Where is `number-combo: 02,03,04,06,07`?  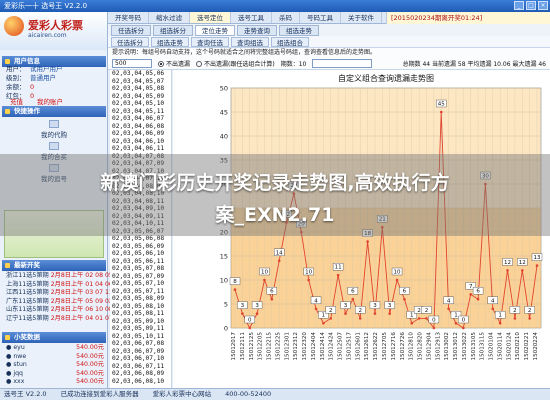 number-combo: 02,03,04,06,07 is located at coordinates (140, 119).